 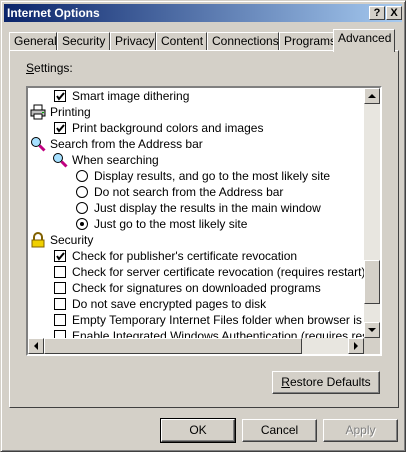 I want to click on vertical-scroll-thumb, so click(x=372, y=282).